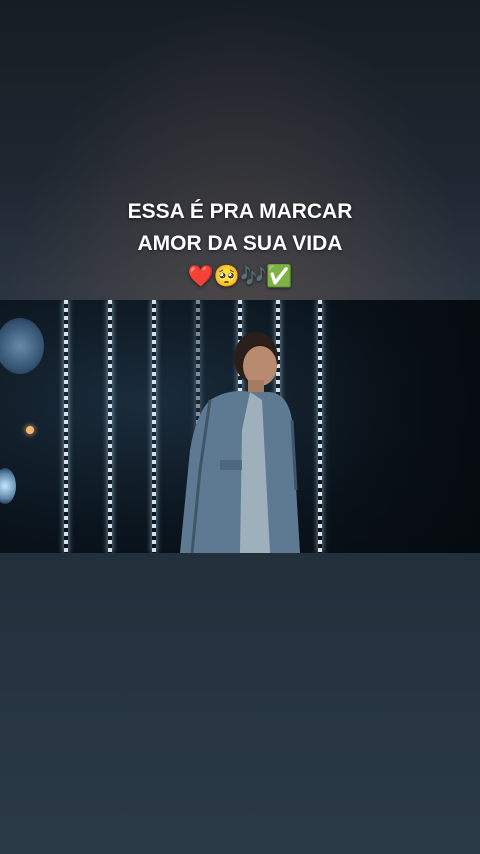  What do you see at coordinates (240, 442) in the screenshot?
I see `performer-figure` at bounding box center [240, 442].